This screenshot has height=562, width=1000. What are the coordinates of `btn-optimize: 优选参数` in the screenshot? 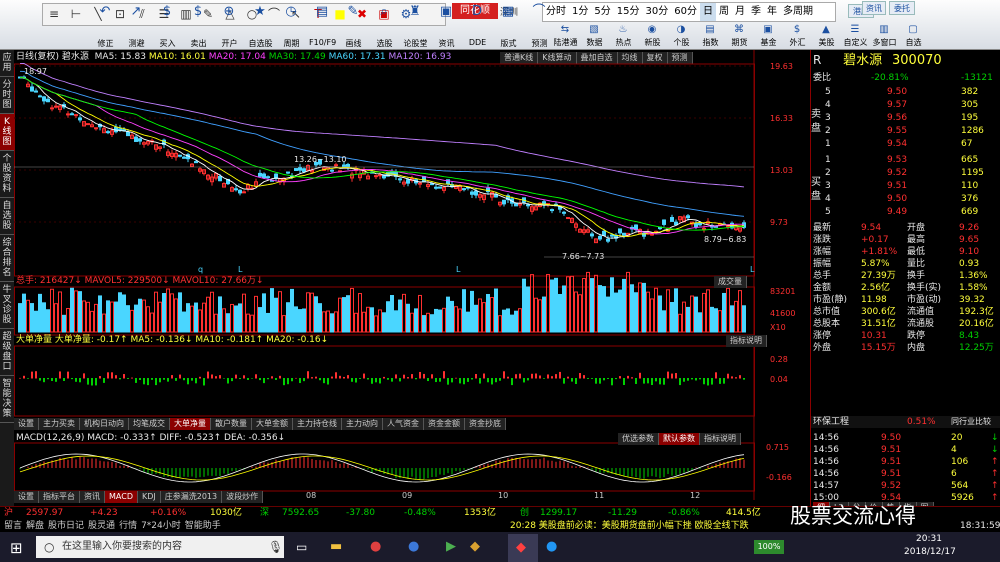 It's located at (638, 439).